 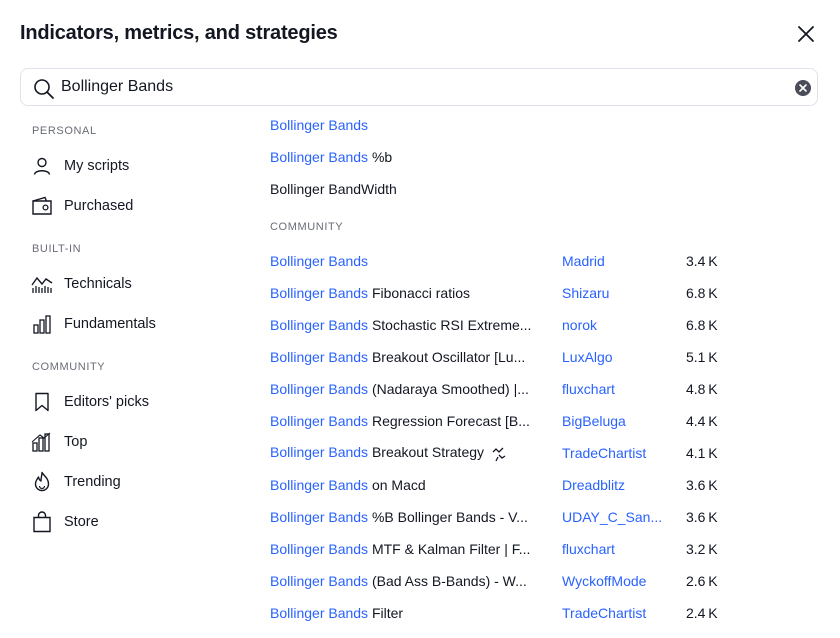 What do you see at coordinates (69, 367) in the screenshot?
I see `section-label-community: COMMUNITY` at bounding box center [69, 367].